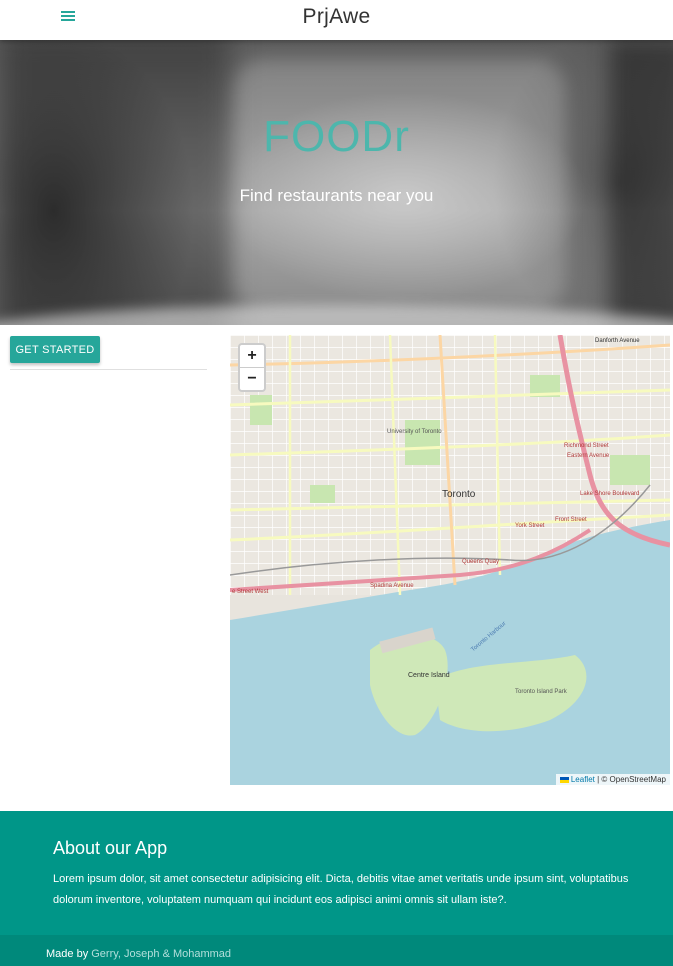 Image resolution: width=673 pixels, height=966 pixels. I want to click on navbar: PrjAwe, so click(336, 20).